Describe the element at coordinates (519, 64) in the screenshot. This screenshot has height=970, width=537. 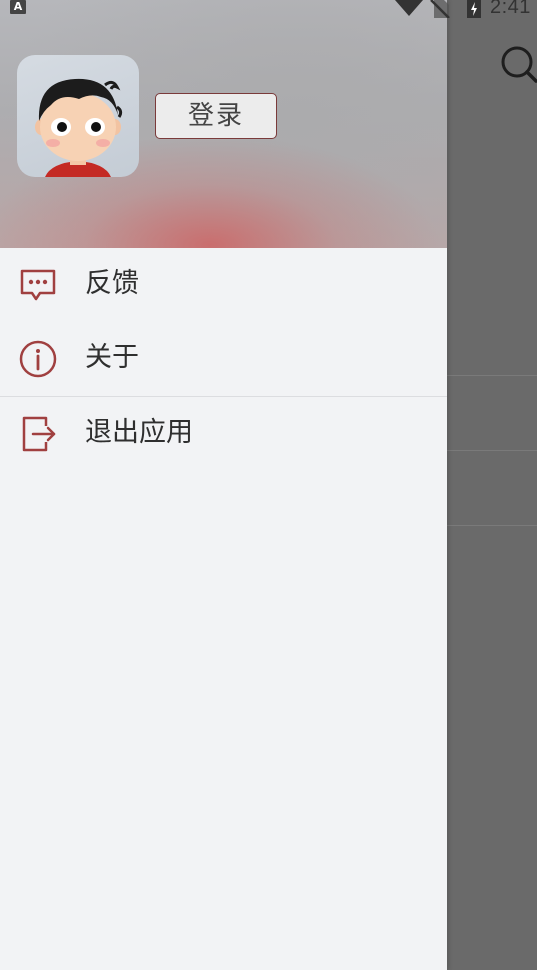
I see `search-icon` at that location.